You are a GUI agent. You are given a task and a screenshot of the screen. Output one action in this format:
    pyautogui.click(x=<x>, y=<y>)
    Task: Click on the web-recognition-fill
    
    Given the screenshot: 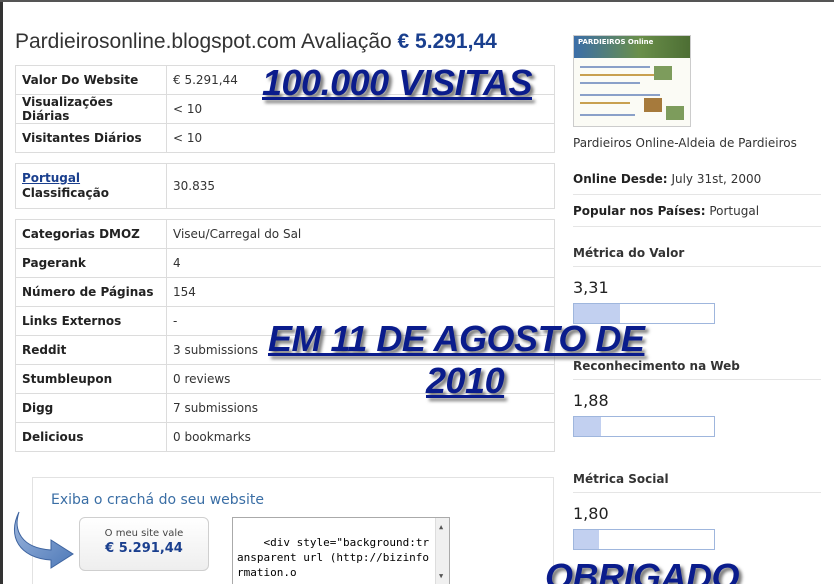 What is the action you would take?
    pyautogui.click(x=587, y=426)
    